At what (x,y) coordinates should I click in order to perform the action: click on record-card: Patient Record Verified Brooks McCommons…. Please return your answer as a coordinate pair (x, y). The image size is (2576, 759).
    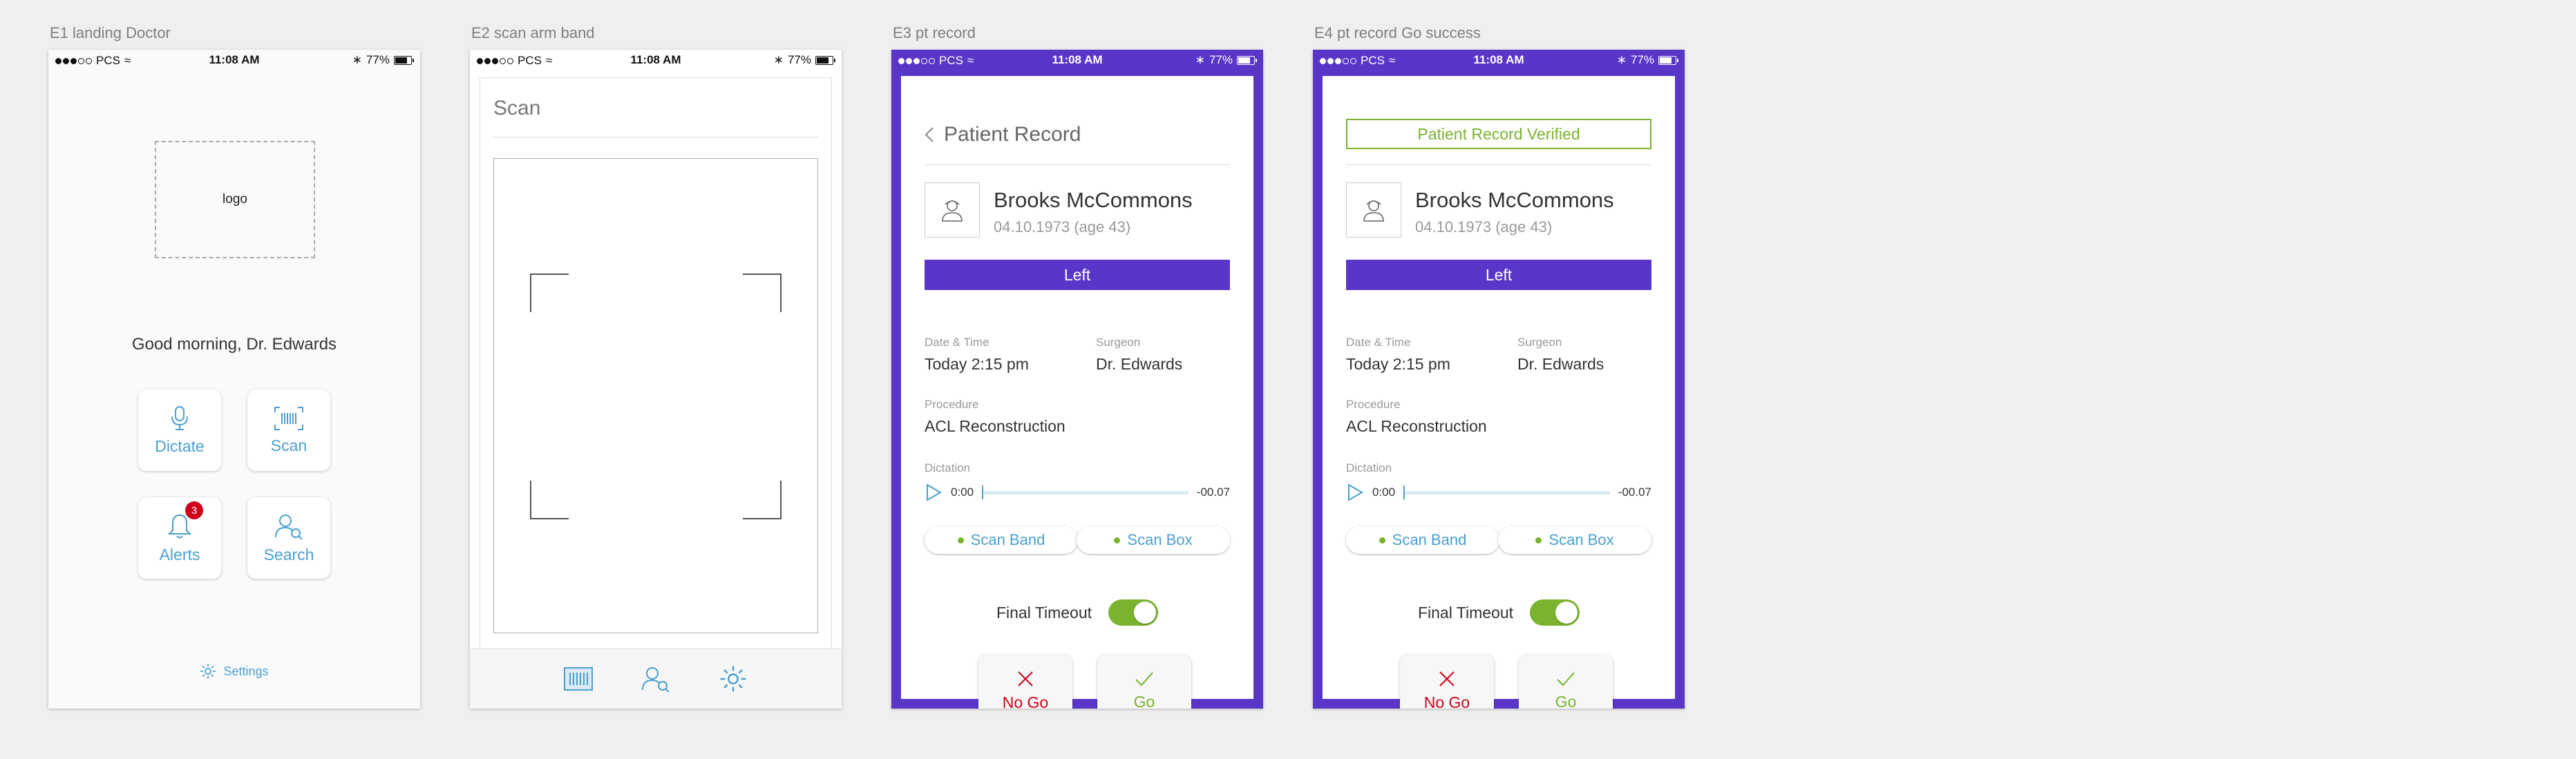
    Looking at the image, I should click on (1499, 392).